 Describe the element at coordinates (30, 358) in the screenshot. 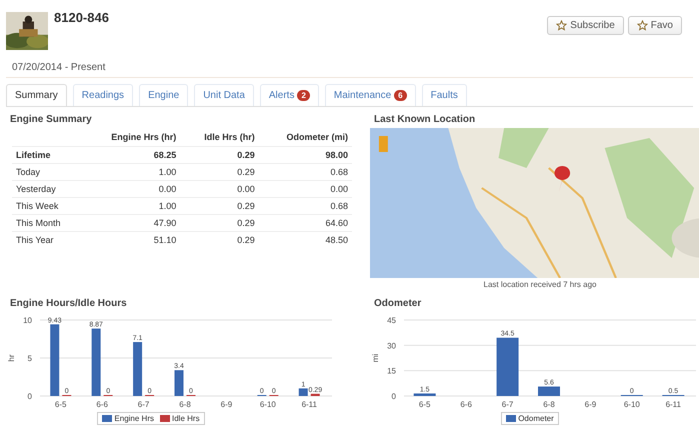

I see `tick-label: 5` at that location.